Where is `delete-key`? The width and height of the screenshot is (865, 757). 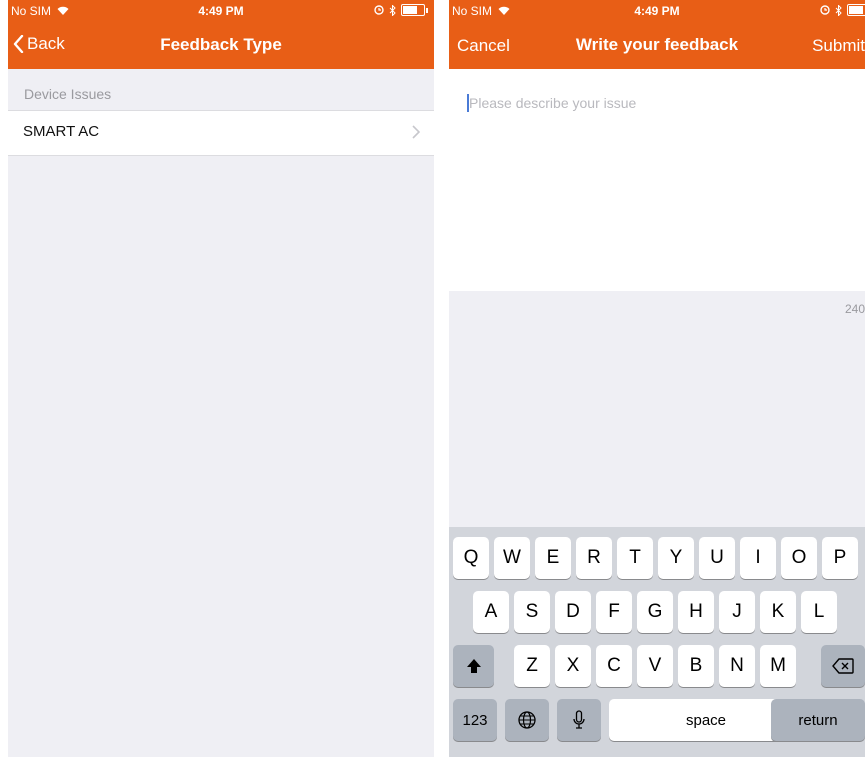
delete-key is located at coordinates (843, 666).